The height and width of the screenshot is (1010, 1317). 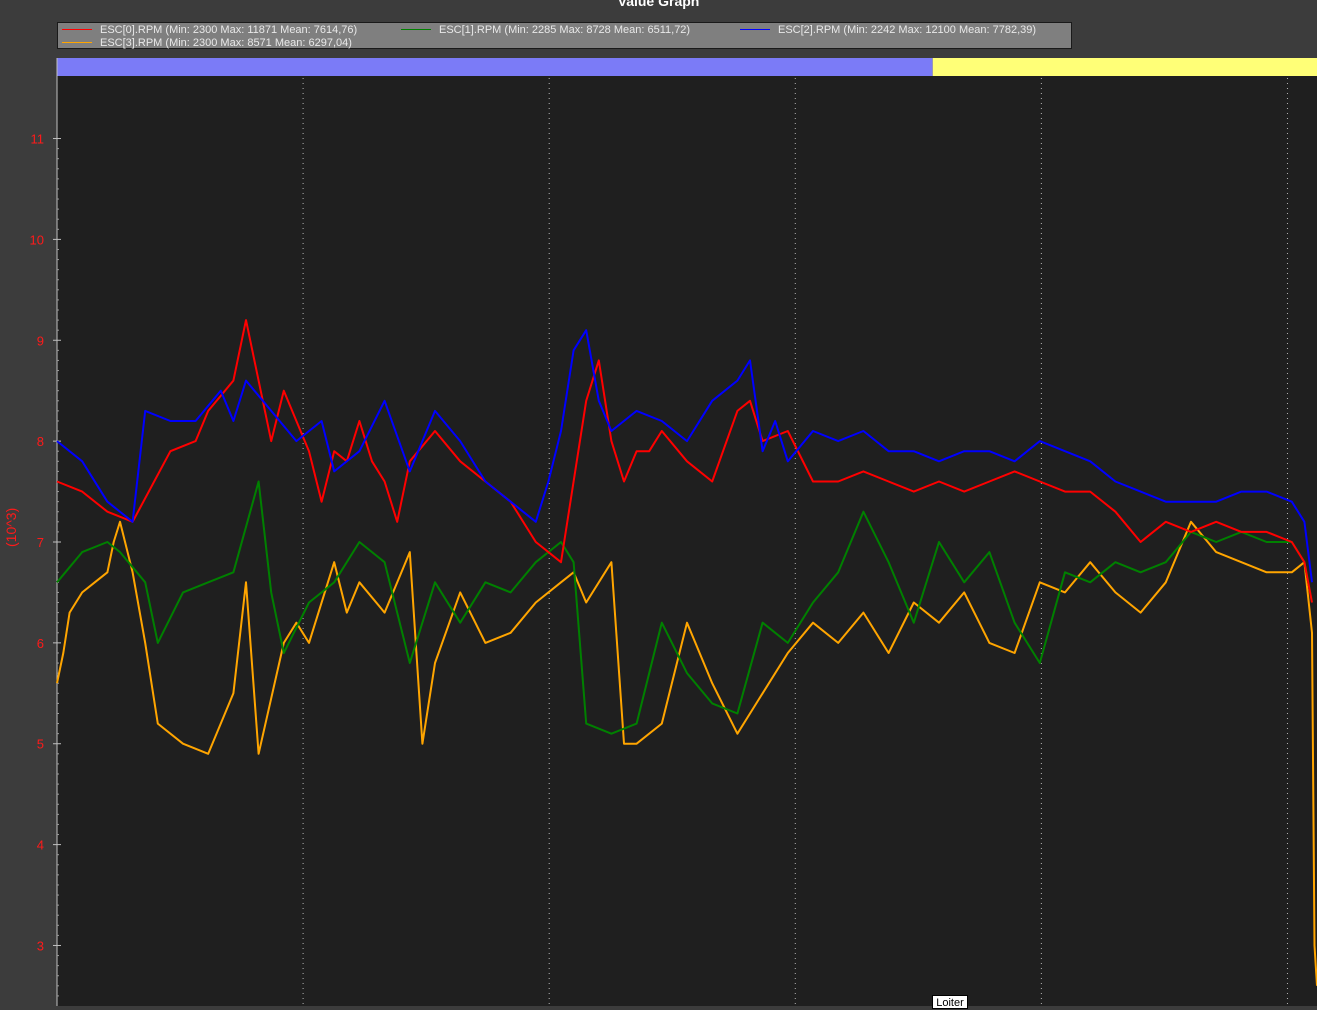 I want to click on y-tick-label: 3, so click(x=40, y=945).